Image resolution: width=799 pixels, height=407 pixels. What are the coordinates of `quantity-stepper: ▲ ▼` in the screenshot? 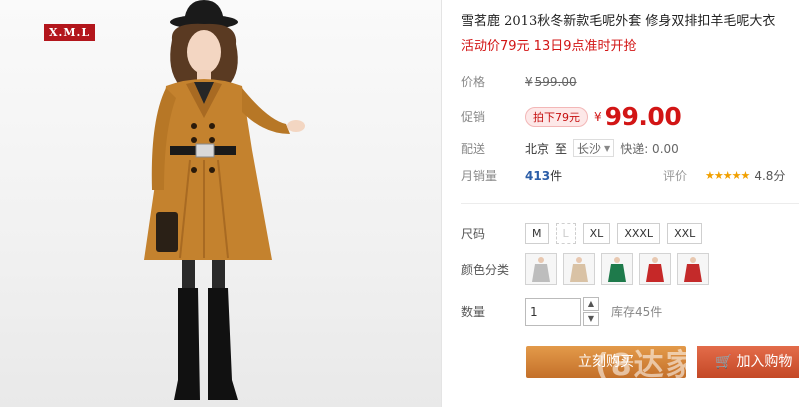 It's located at (591, 311).